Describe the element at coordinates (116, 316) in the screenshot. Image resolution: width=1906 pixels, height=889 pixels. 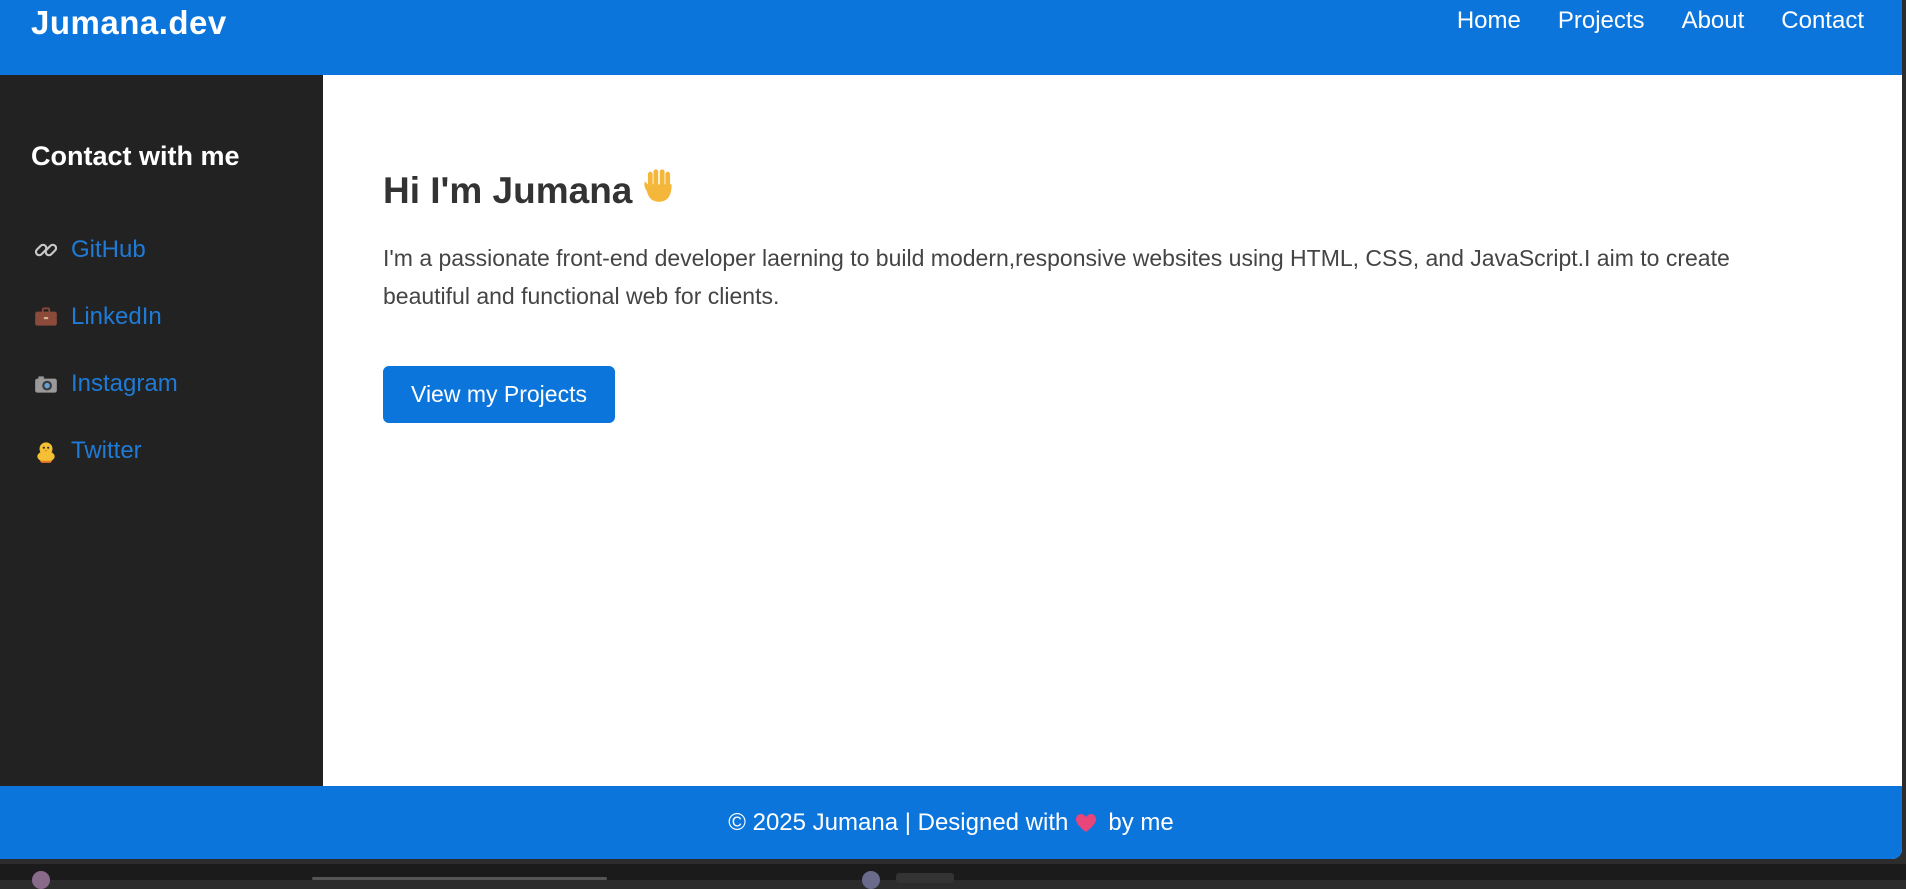
I see `sidebar-link-label: LinkedIn` at that location.